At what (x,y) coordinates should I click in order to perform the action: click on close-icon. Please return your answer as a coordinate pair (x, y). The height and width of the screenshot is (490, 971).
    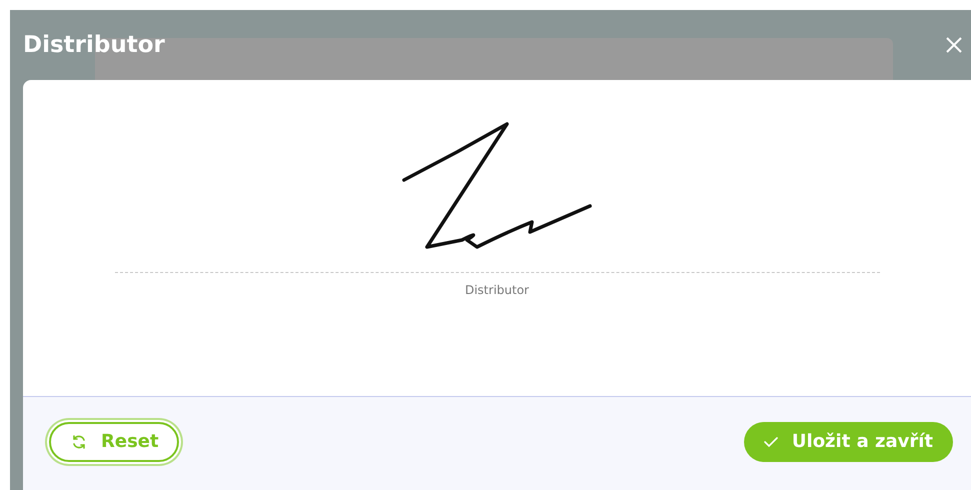
    Looking at the image, I should click on (954, 45).